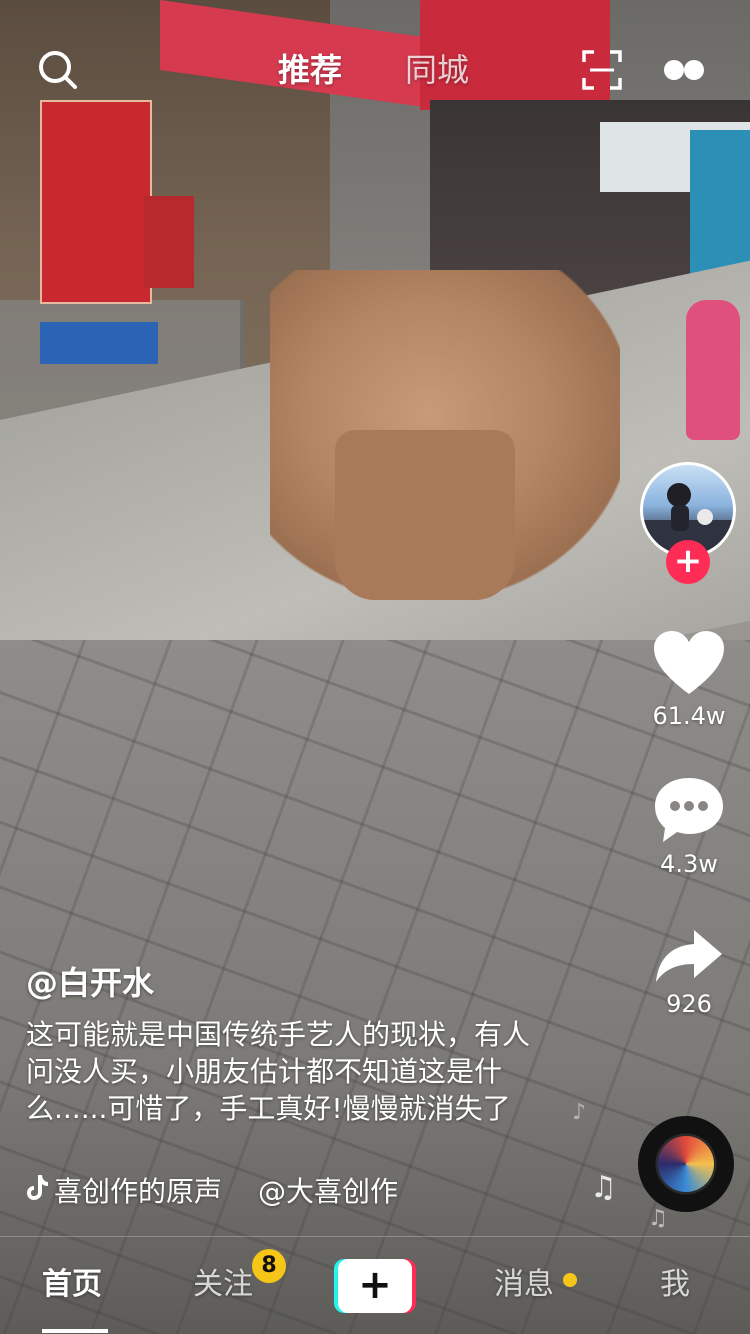 The height and width of the screenshot is (1334, 750). Describe the element at coordinates (689, 810) in the screenshot. I see `comment-icon` at that location.